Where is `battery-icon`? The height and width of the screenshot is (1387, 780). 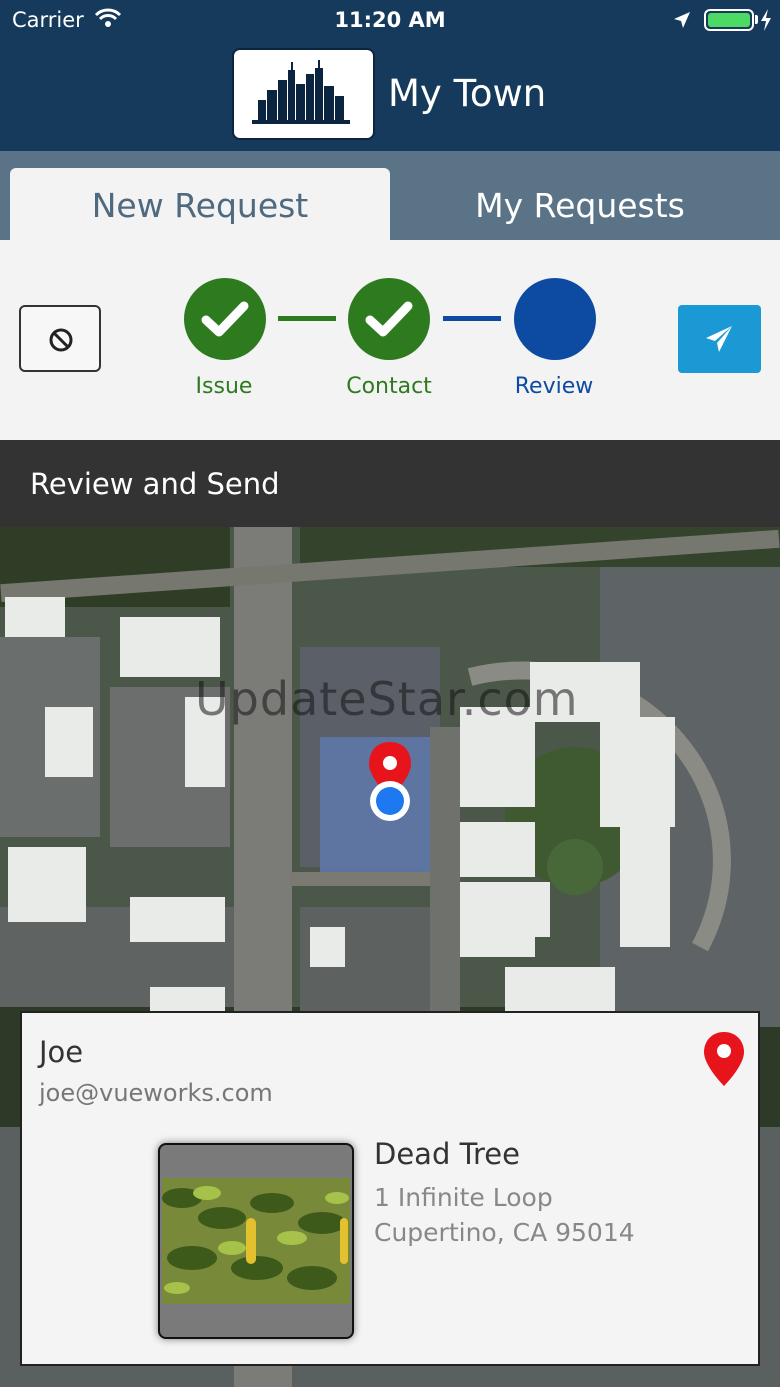
battery-icon is located at coordinates (729, 20).